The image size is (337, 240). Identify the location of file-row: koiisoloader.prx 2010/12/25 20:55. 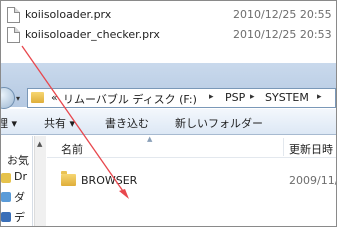
(168, 15).